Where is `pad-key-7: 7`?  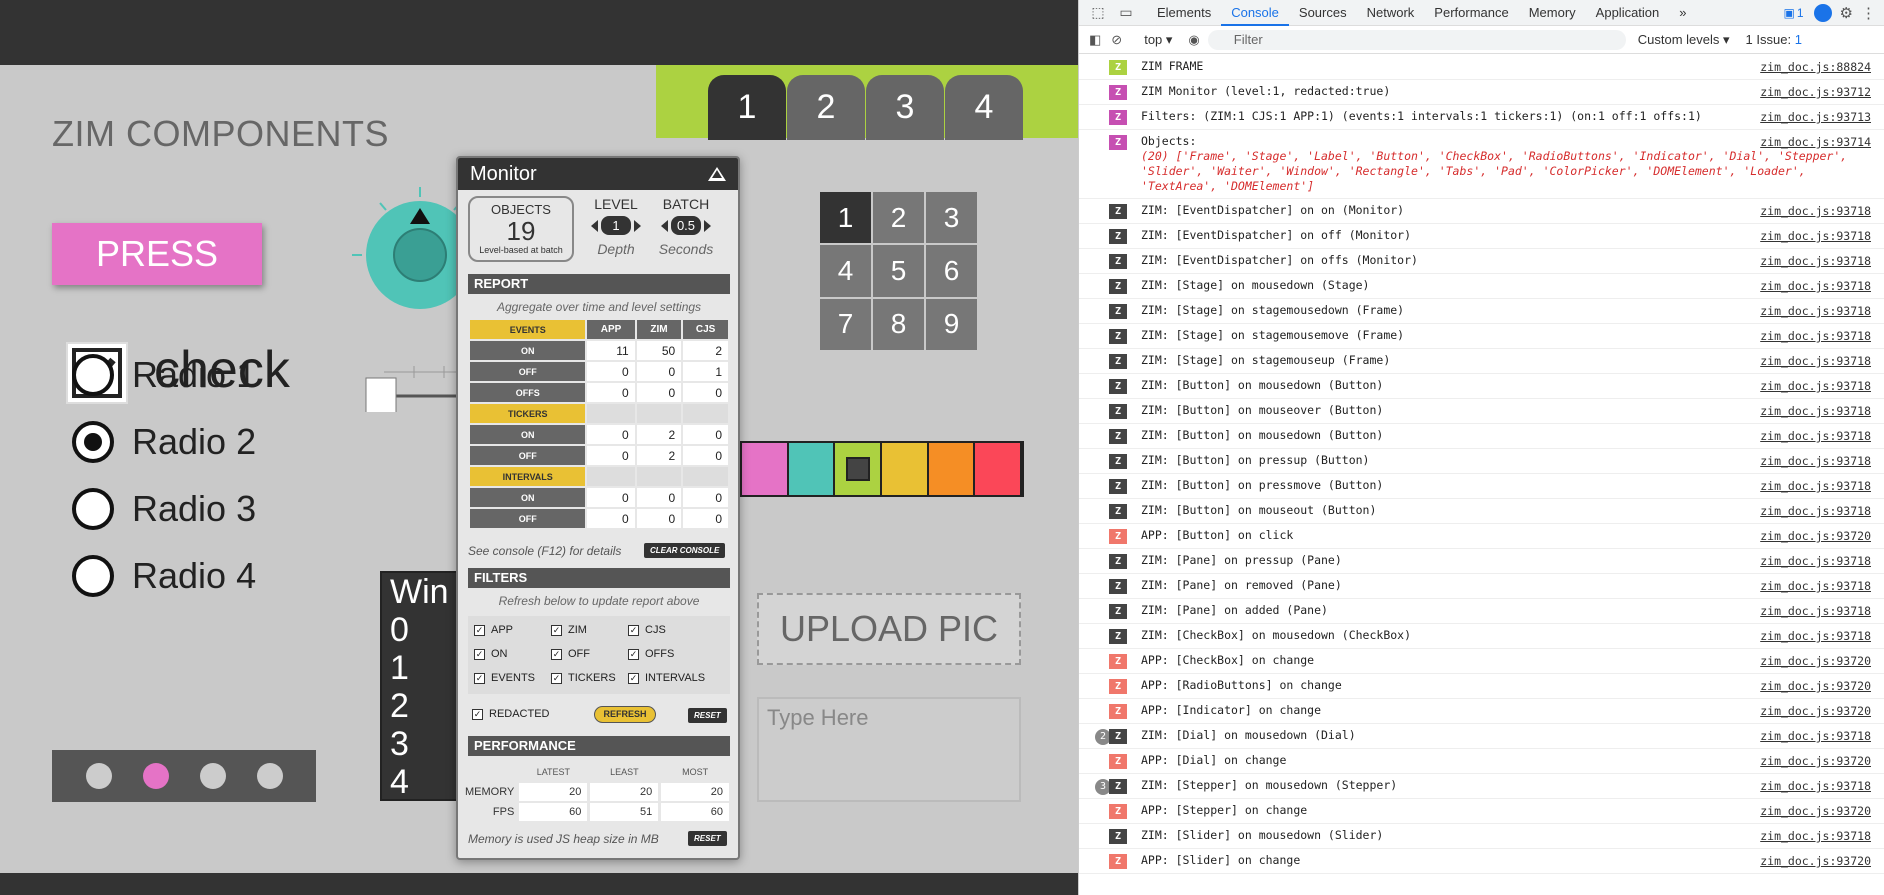
pad-key-7: 7 is located at coordinates (845, 324).